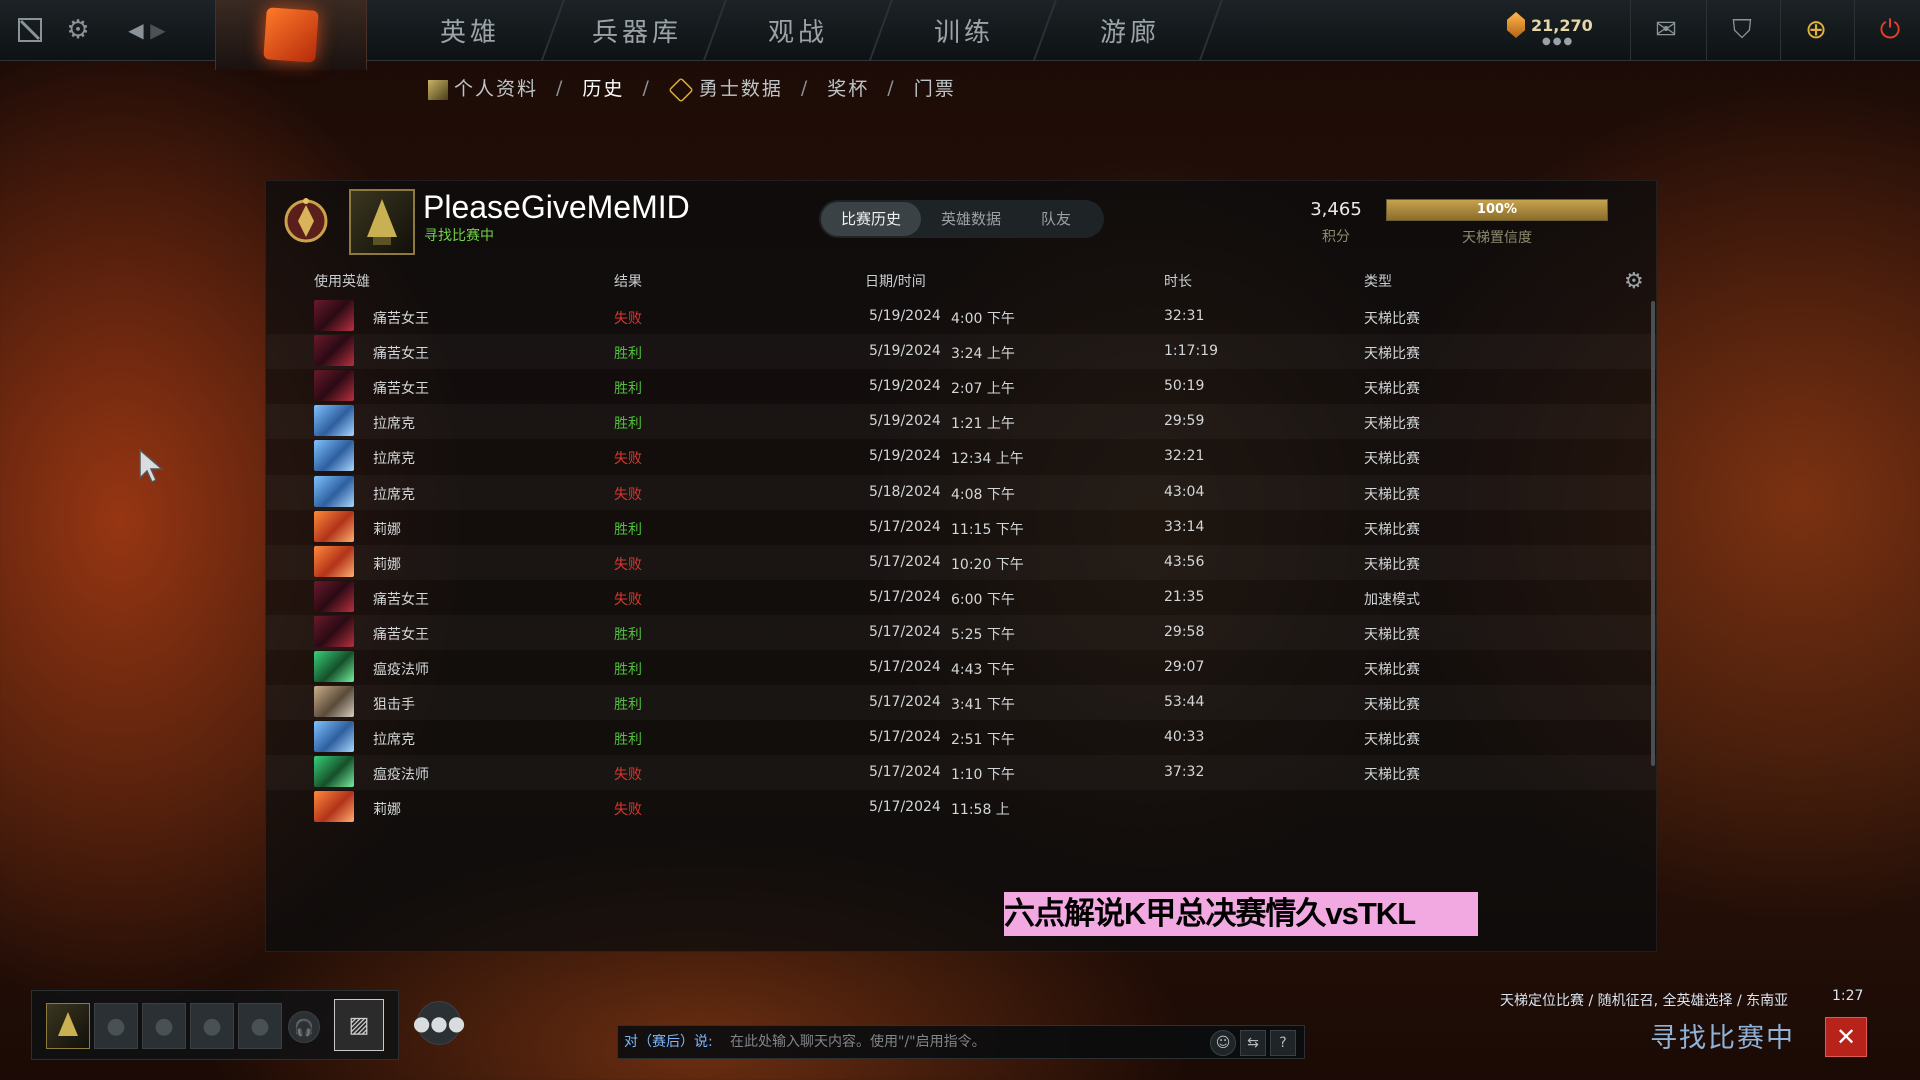 Image resolution: width=1920 pixels, height=1080 pixels. Describe the element at coordinates (964, 30) in the screenshot. I see `tab-learn: 训练` at that location.